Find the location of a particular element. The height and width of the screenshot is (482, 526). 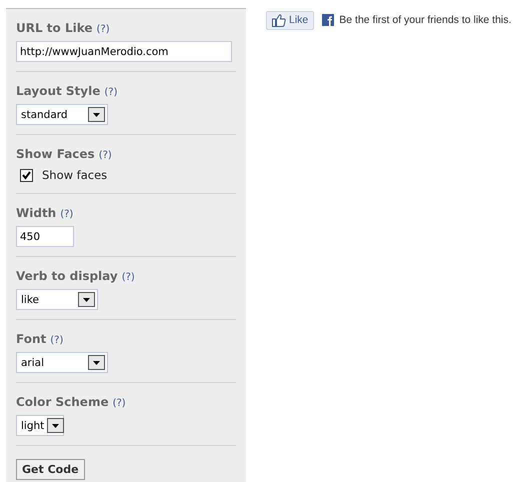

field-label: Font is located at coordinates (31, 339).